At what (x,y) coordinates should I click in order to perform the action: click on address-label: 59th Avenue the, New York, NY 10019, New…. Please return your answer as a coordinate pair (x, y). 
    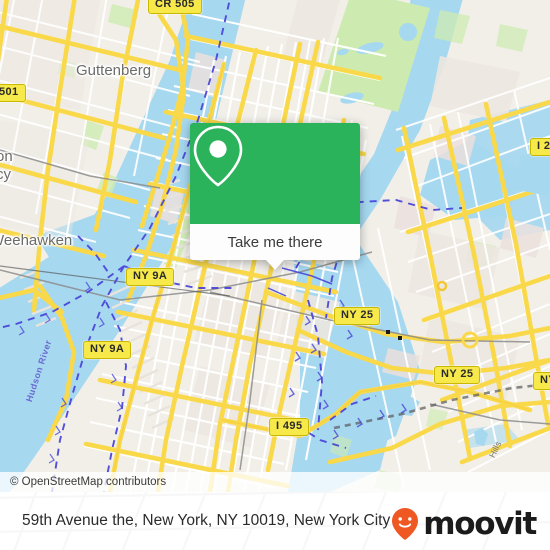
    Looking at the image, I should click on (206, 520).